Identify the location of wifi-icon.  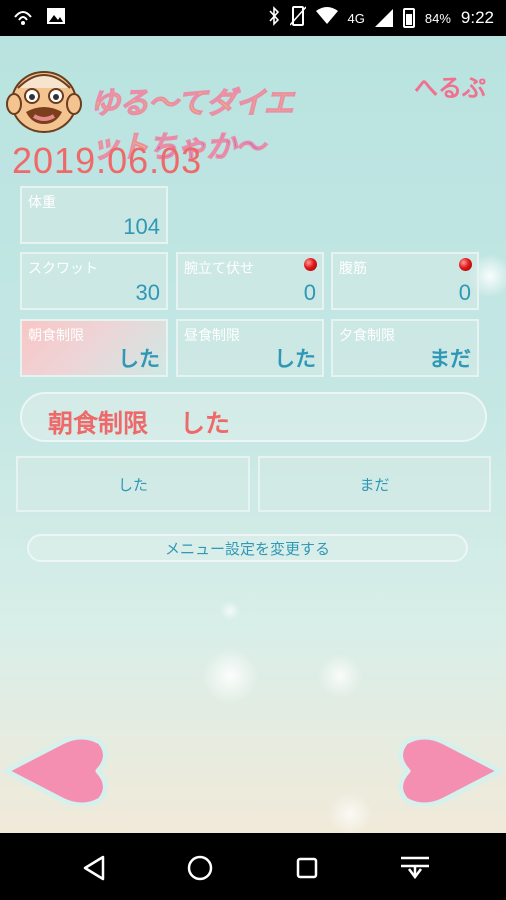
(326, 18).